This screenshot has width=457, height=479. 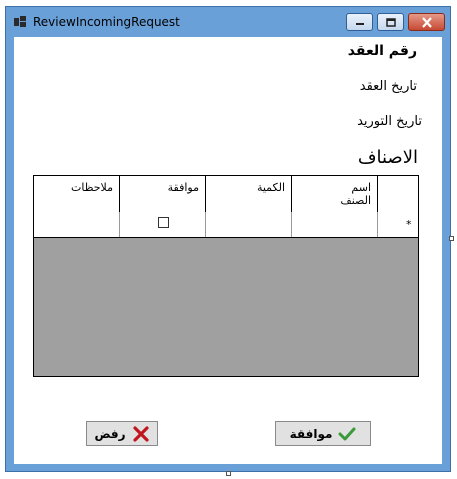 I want to click on column-header-quantity: الكمية, so click(x=249, y=194).